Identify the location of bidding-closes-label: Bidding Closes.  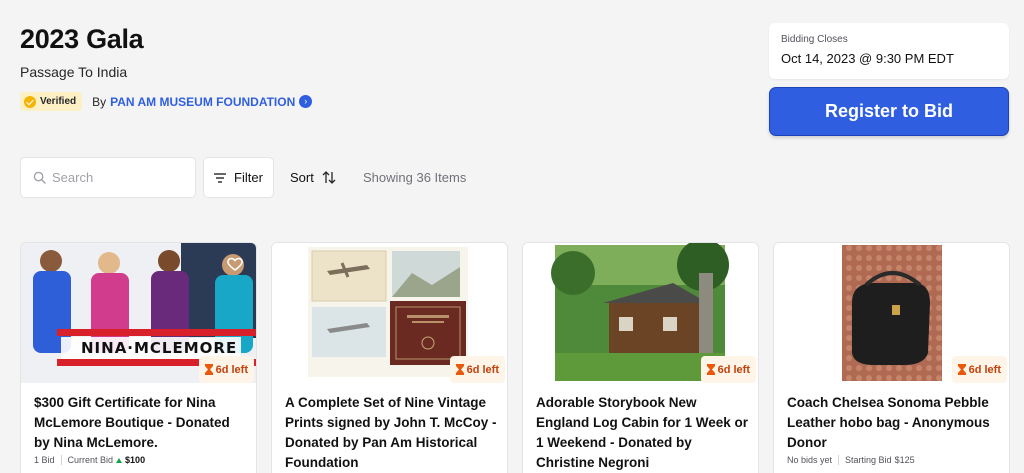
(814, 39).